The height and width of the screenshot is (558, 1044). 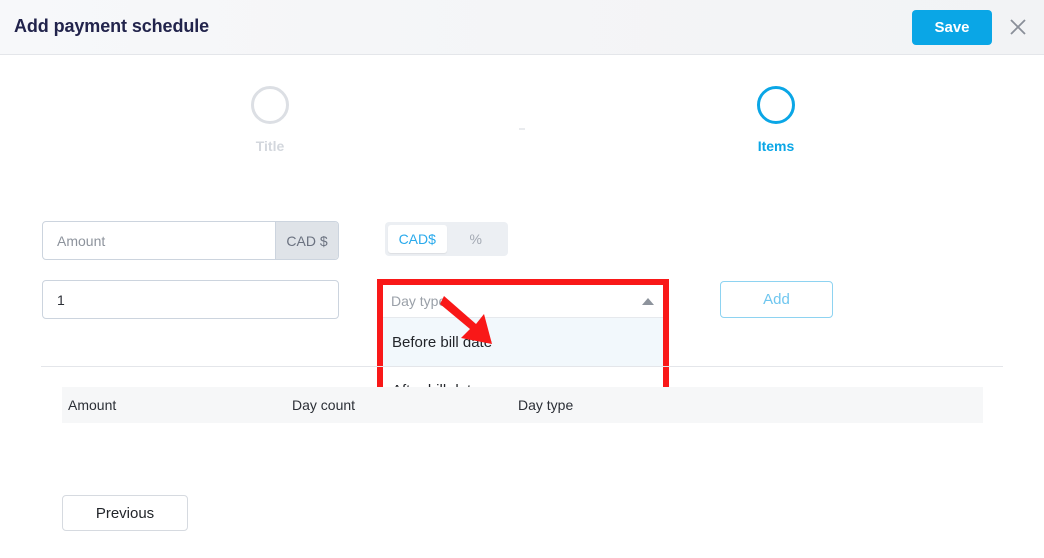 I want to click on column-header-amount: Amount, so click(x=92, y=405).